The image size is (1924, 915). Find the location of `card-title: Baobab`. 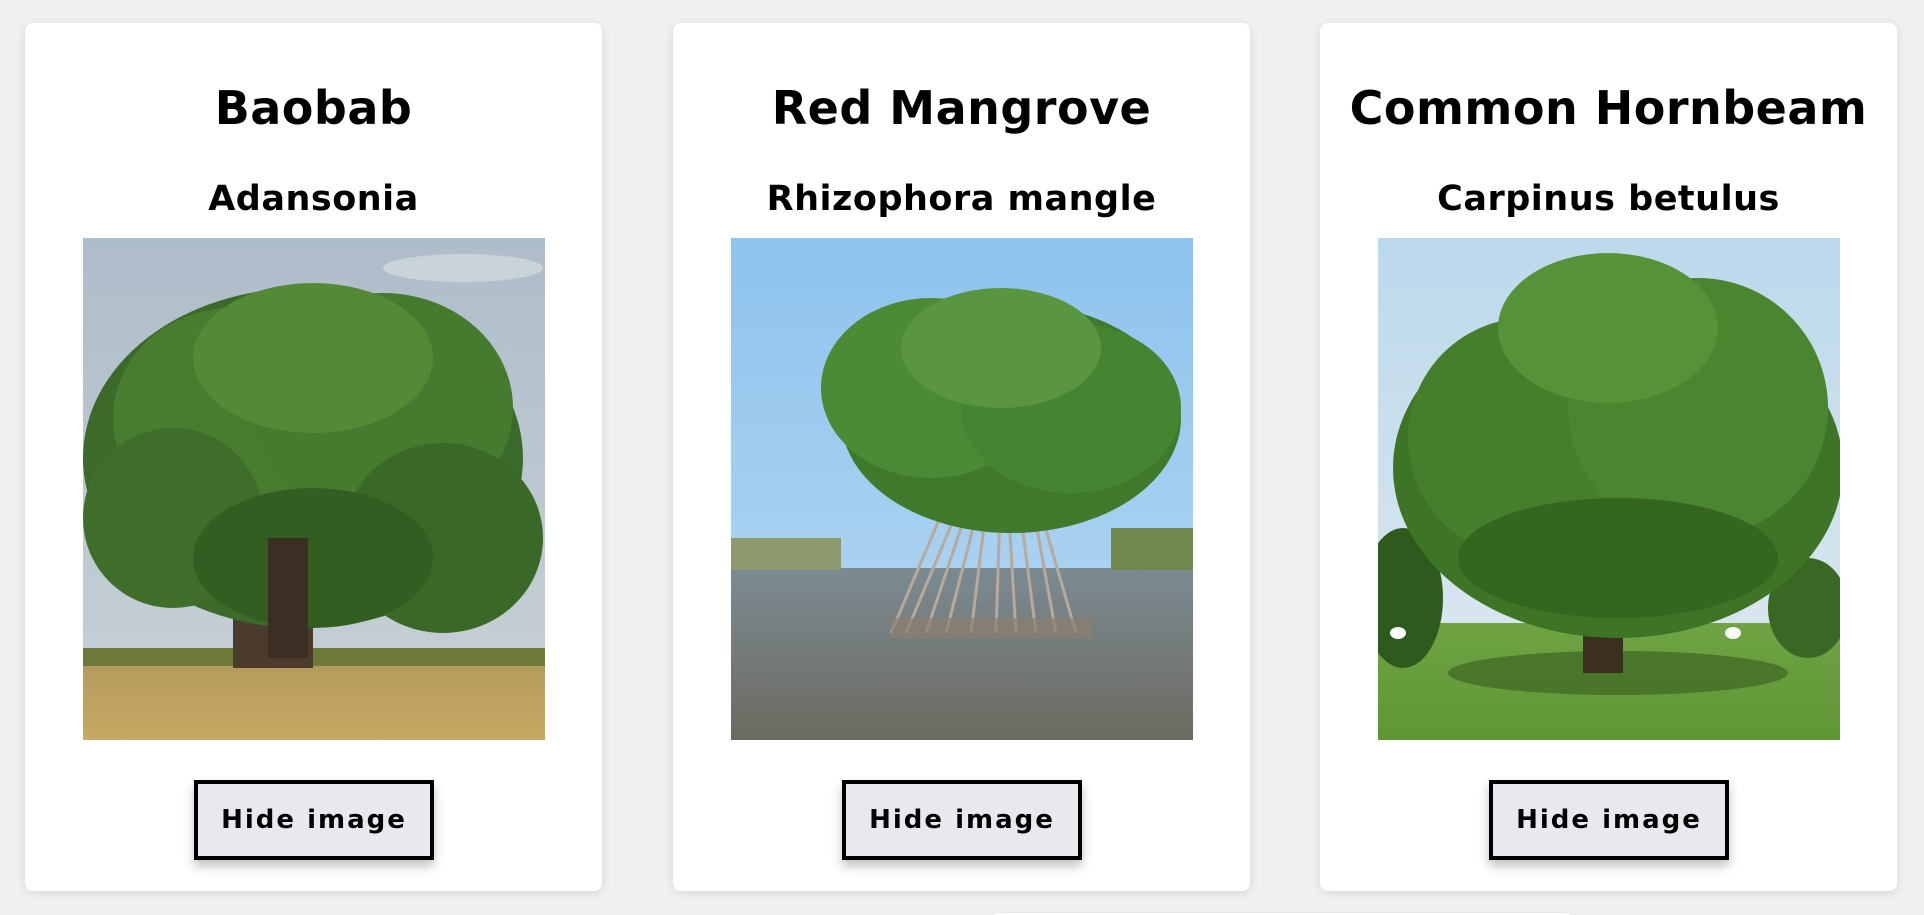

card-title: Baobab is located at coordinates (313, 108).